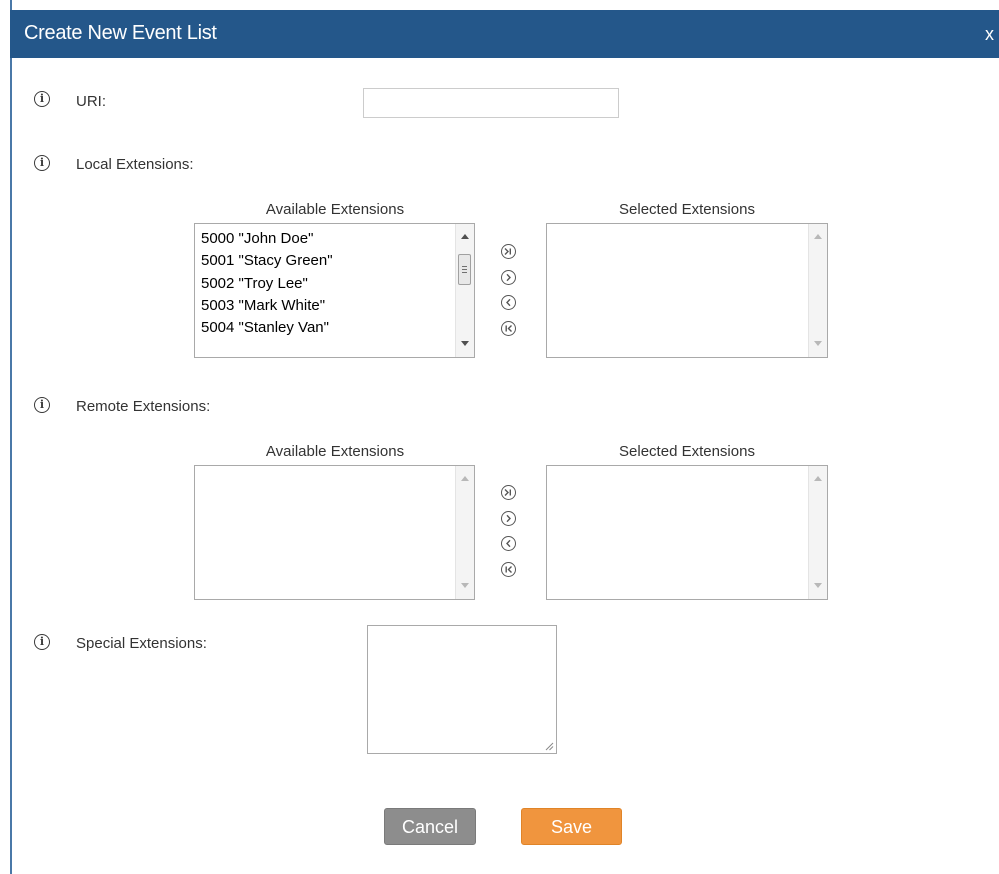 The width and height of the screenshot is (999, 874). Describe the element at coordinates (462, 689) in the screenshot. I see `special-extensions-textarea` at that location.